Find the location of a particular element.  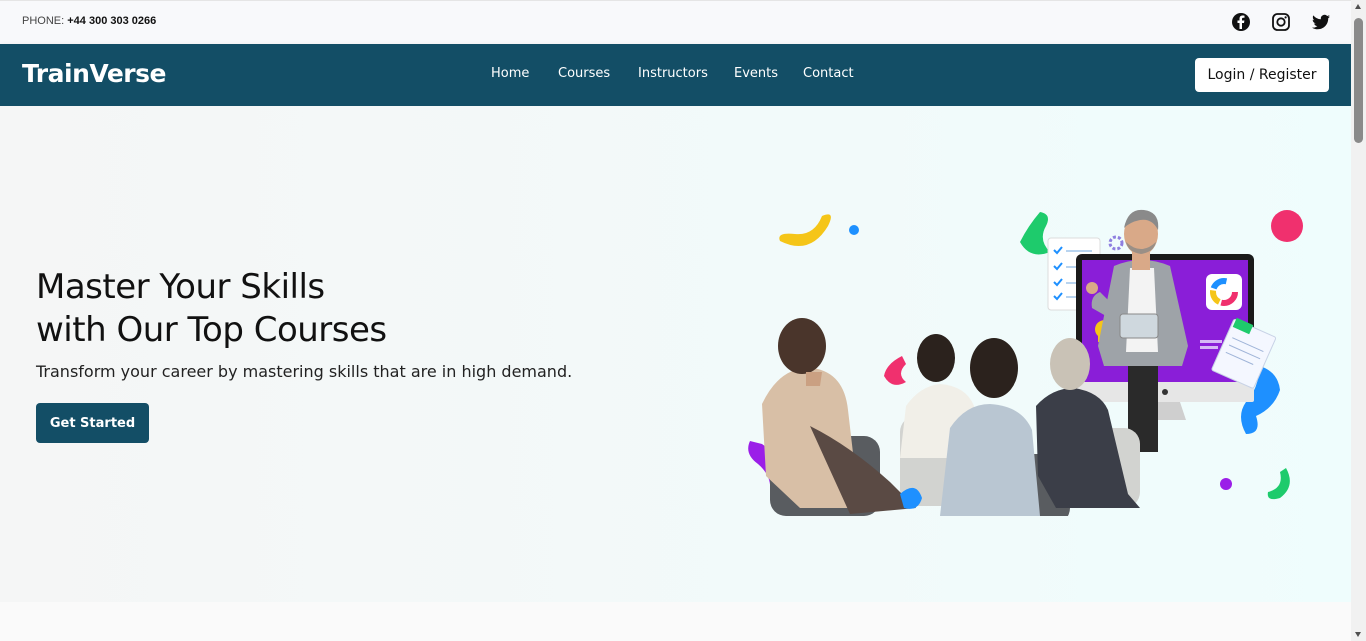

top-info-bar: PHONE: +44 300 303 0266 is located at coordinates (675, 22).